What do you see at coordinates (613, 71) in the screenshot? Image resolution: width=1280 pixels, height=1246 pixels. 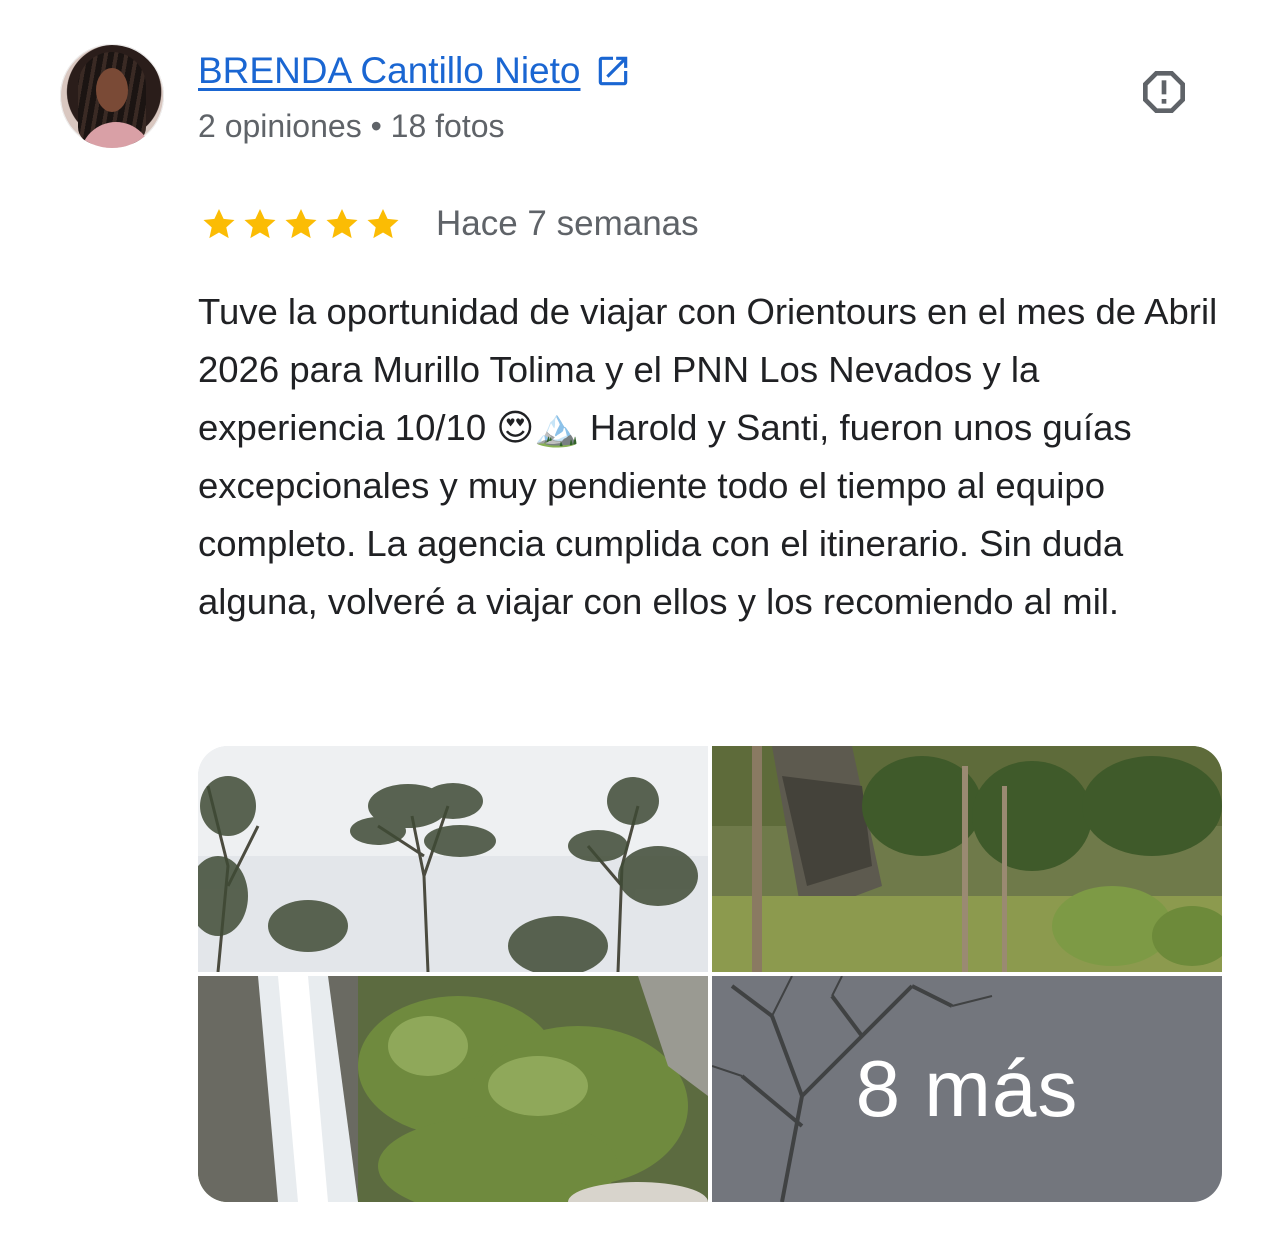 I see `open-in-new-icon` at bounding box center [613, 71].